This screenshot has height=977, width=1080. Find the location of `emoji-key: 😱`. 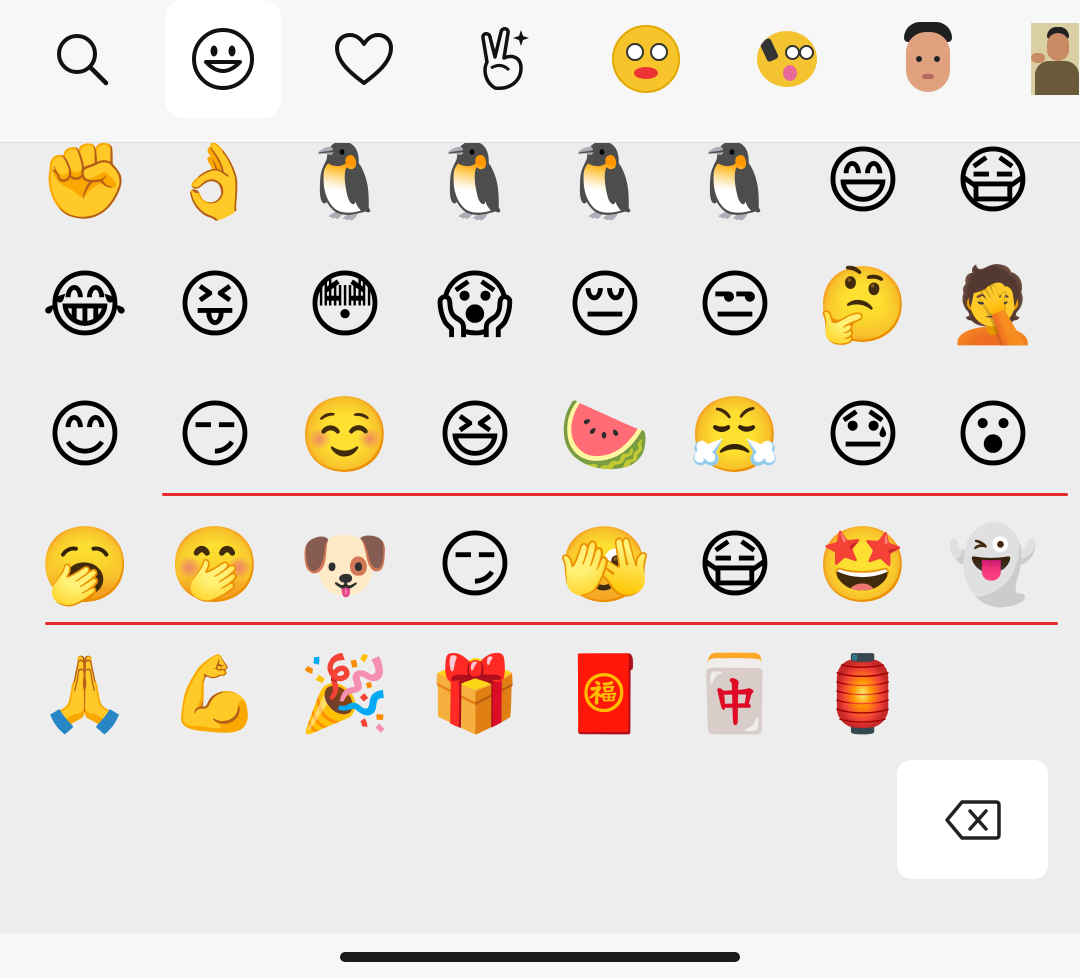

emoji-key: 😱 is located at coordinates (475, 305).